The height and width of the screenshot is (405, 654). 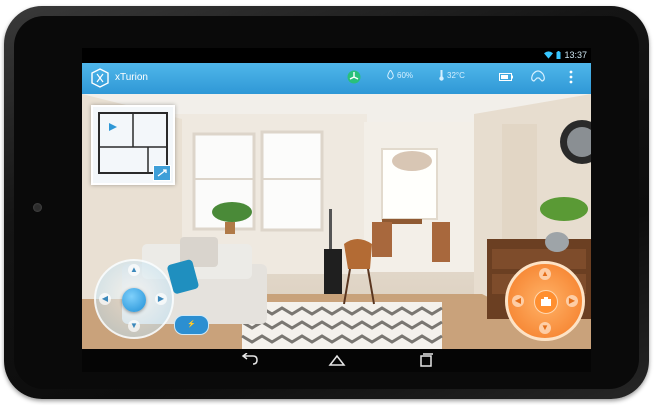 I want to click on back-icon, so click(x=249, y=360).